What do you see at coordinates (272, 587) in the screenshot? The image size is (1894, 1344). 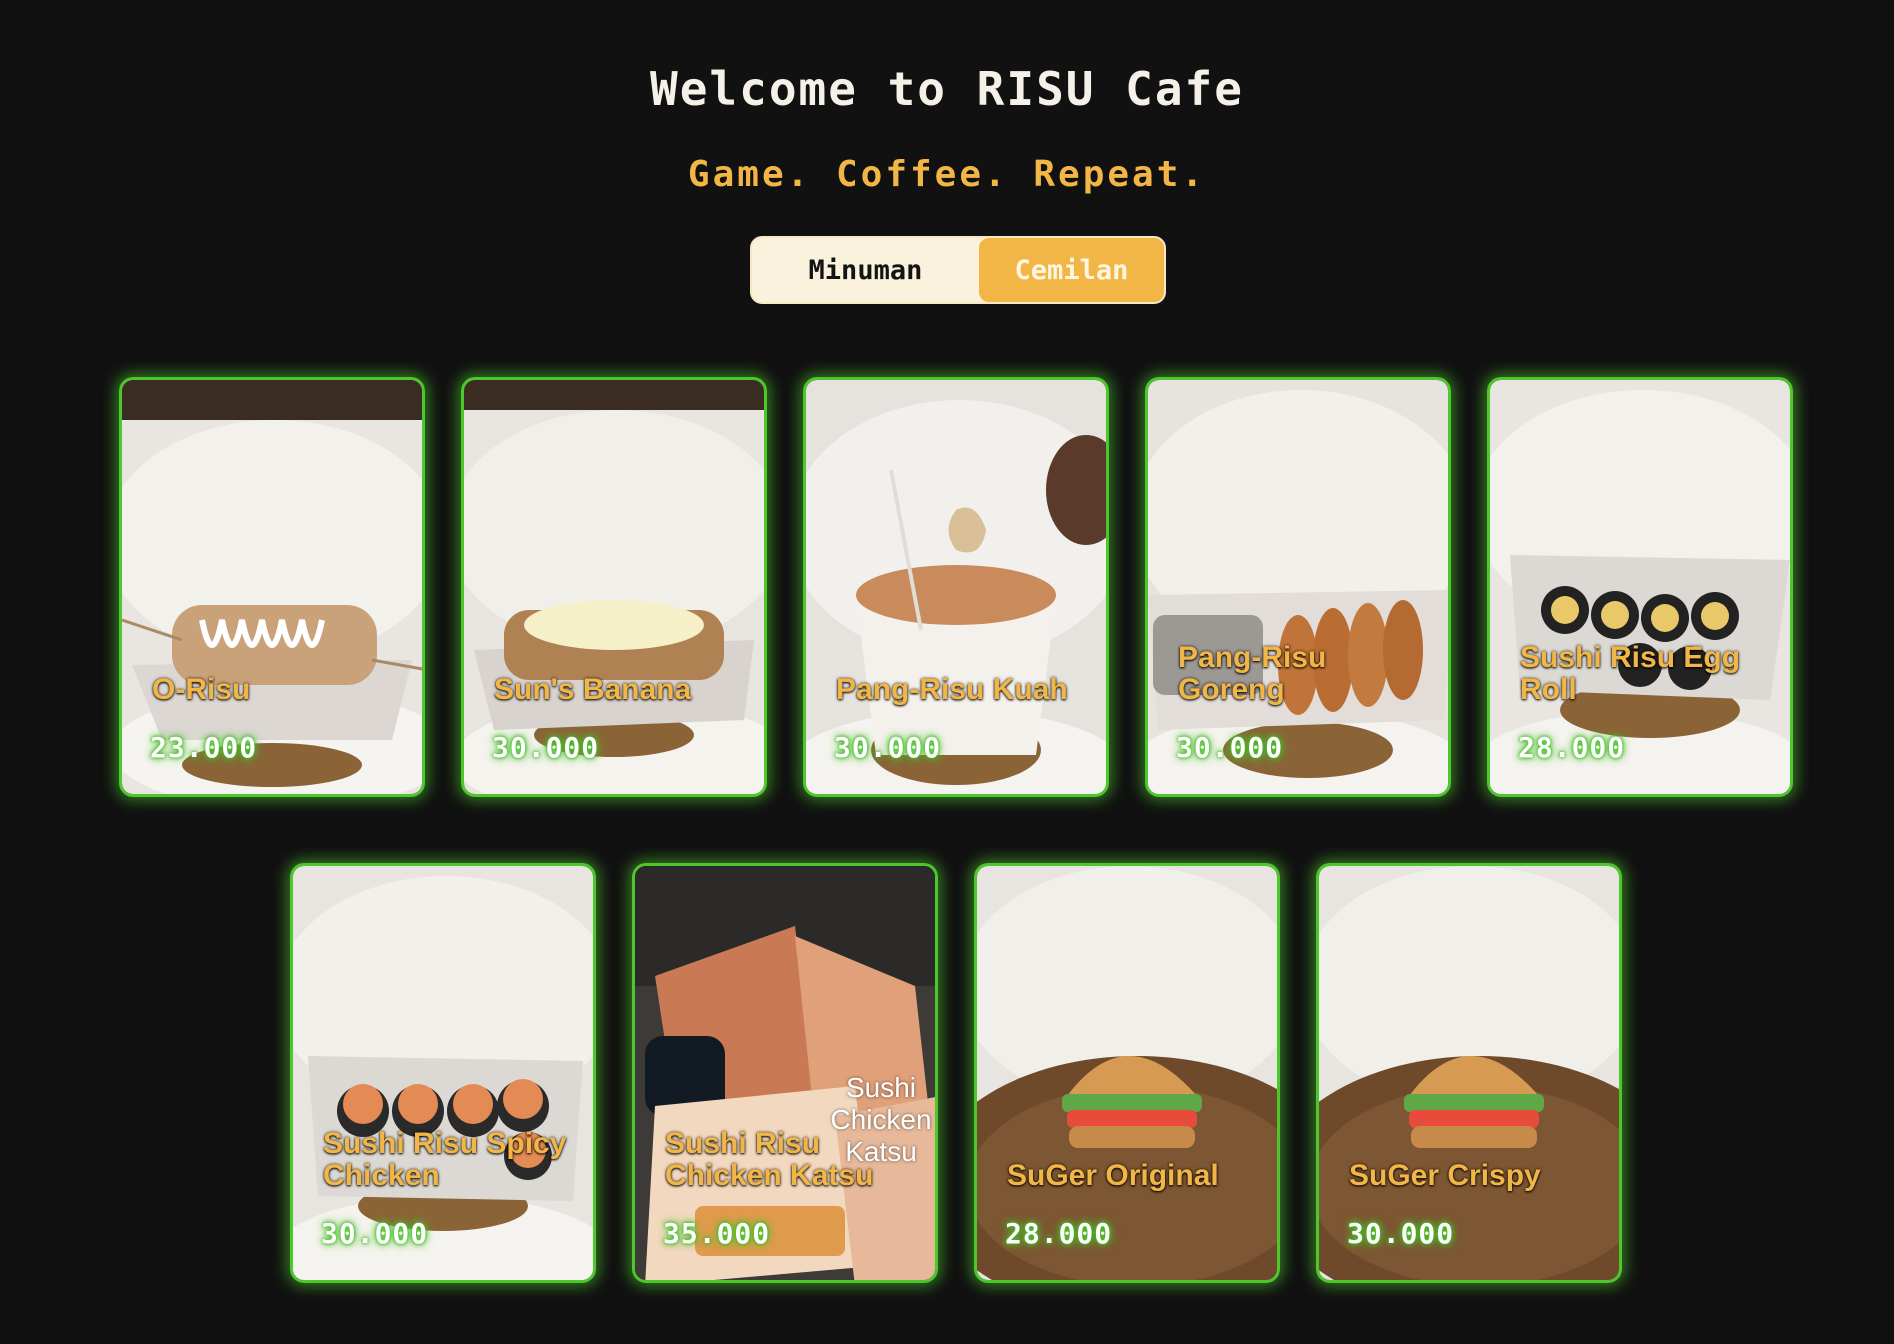 I see `menu-card-o-risu: O-Risu 23.000` at bounding box center [272, 587].